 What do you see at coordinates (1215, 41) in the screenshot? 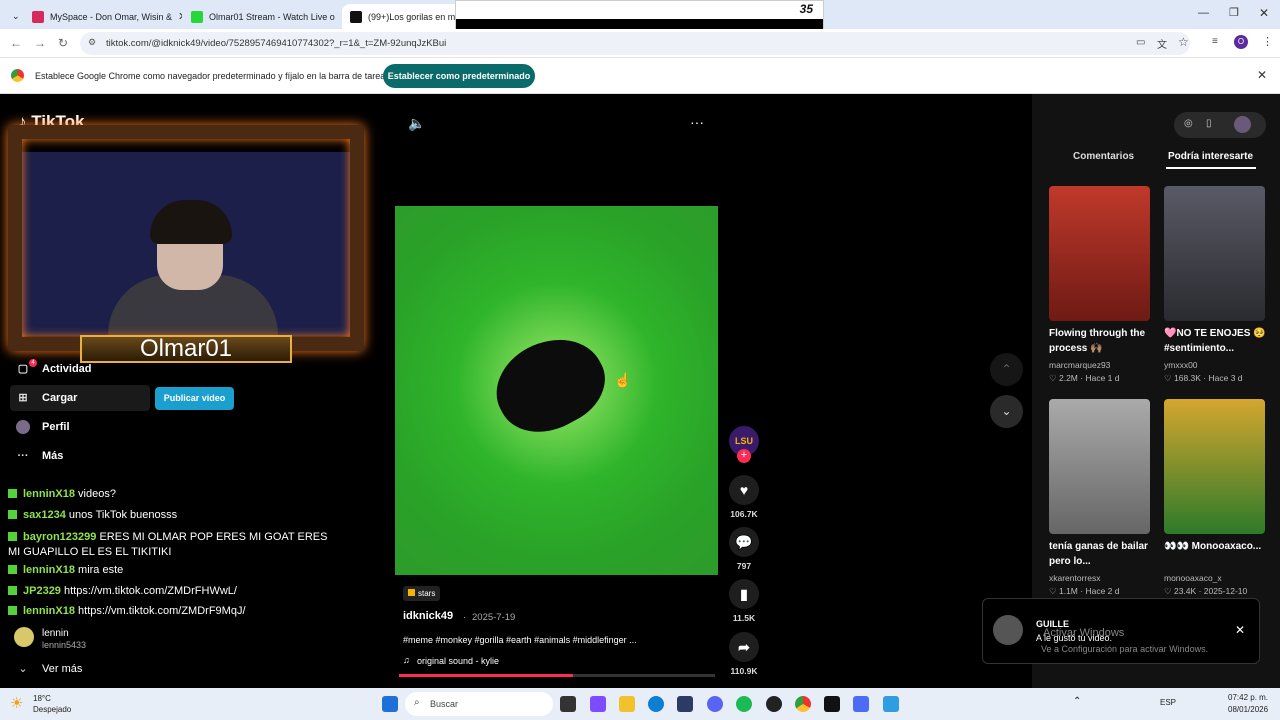
I see `reading-list-icon: ≡` at bounding box center [1215, 41].